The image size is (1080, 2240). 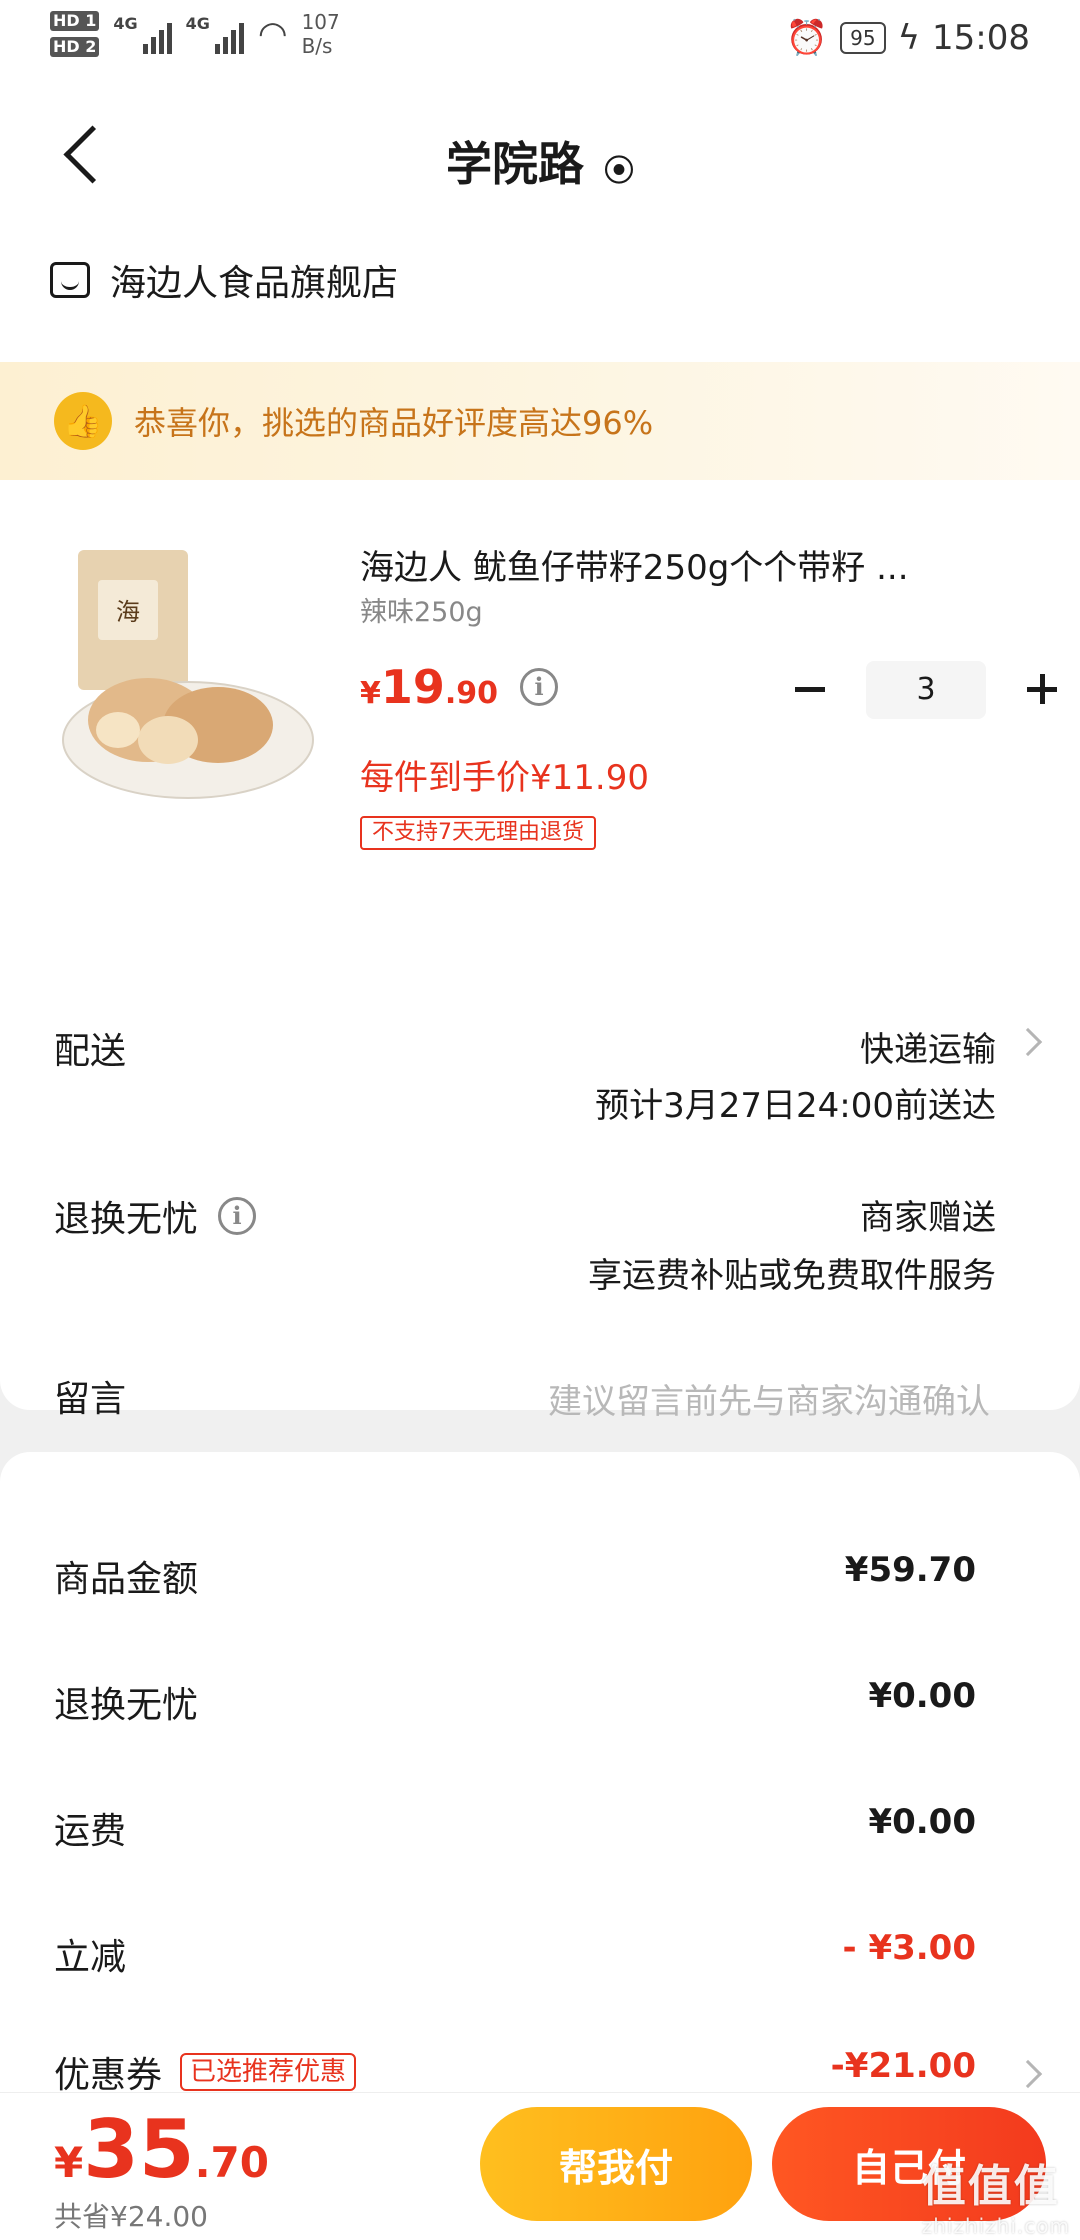 I want to click on banner-text: 恭喜你，挑选的商品好评度高达96%, so click(x=394, y=423).